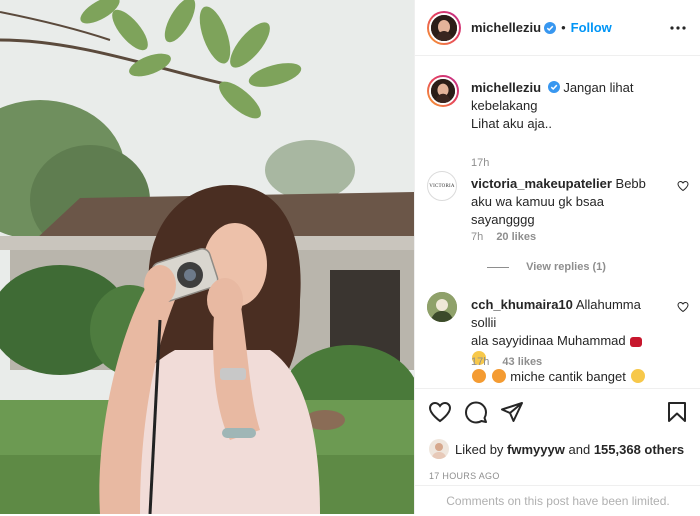 This screenshot has height=516, width=700. I want to click on comment-likes: 43 likes, so click(522, 362).